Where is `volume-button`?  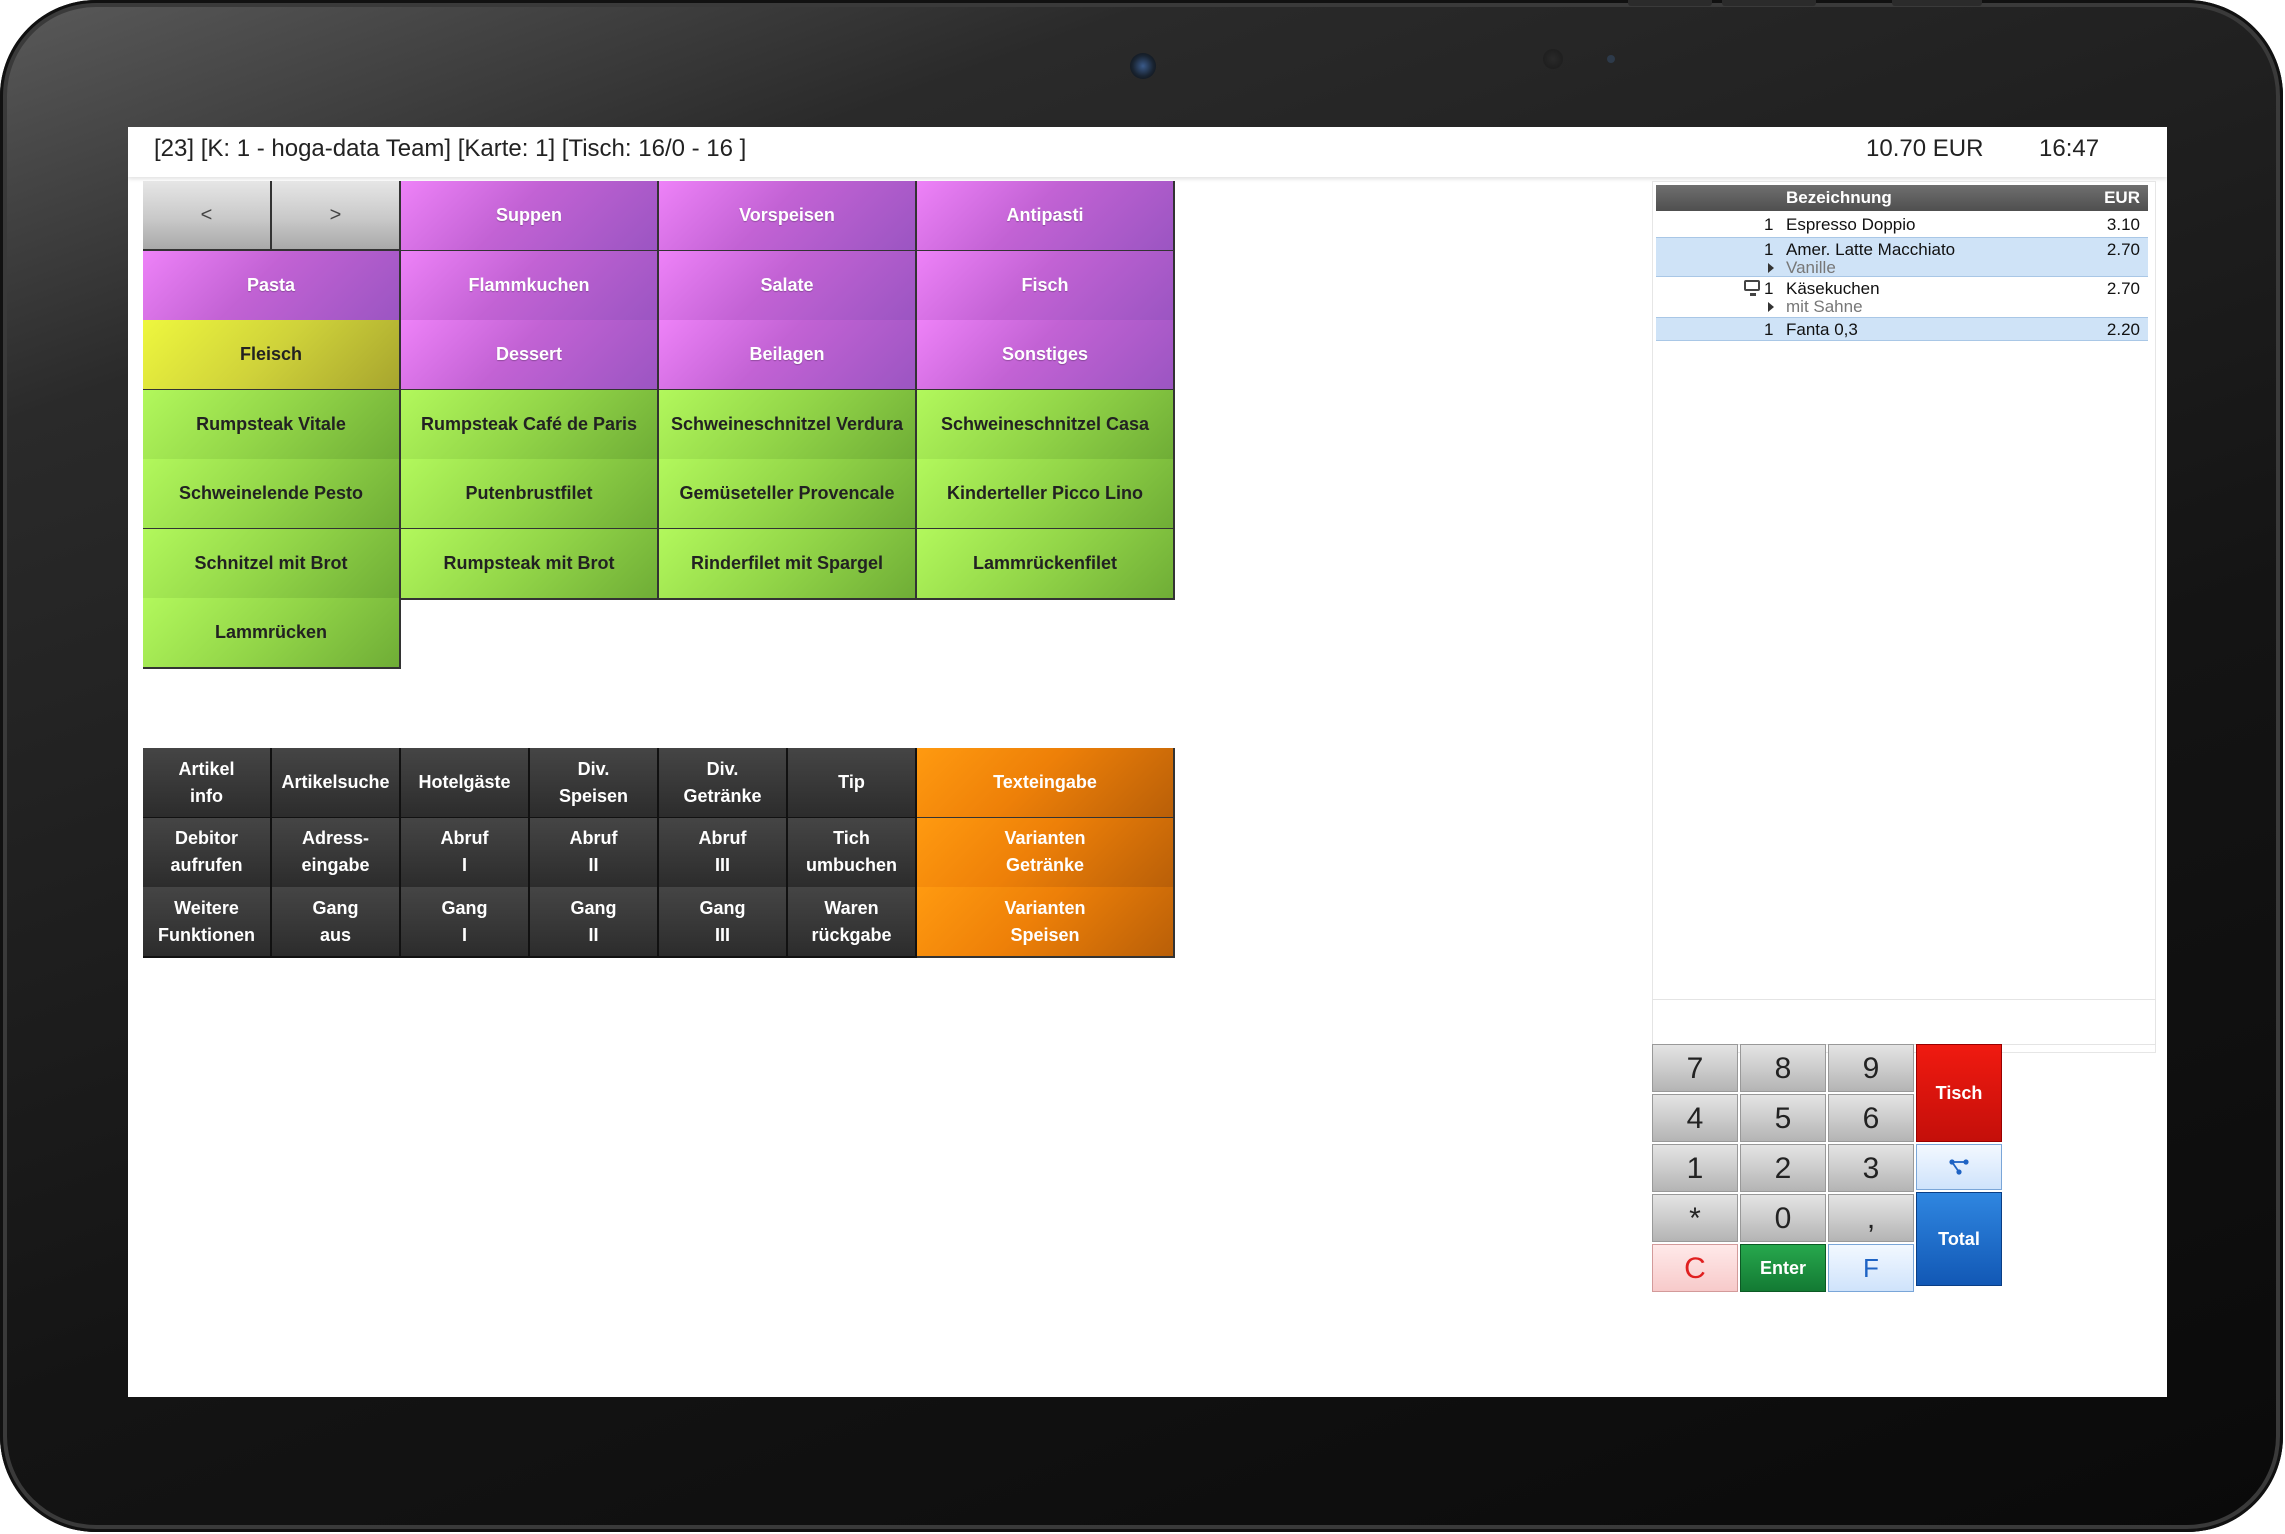
volume-button is located at coordinates (1769, 3).